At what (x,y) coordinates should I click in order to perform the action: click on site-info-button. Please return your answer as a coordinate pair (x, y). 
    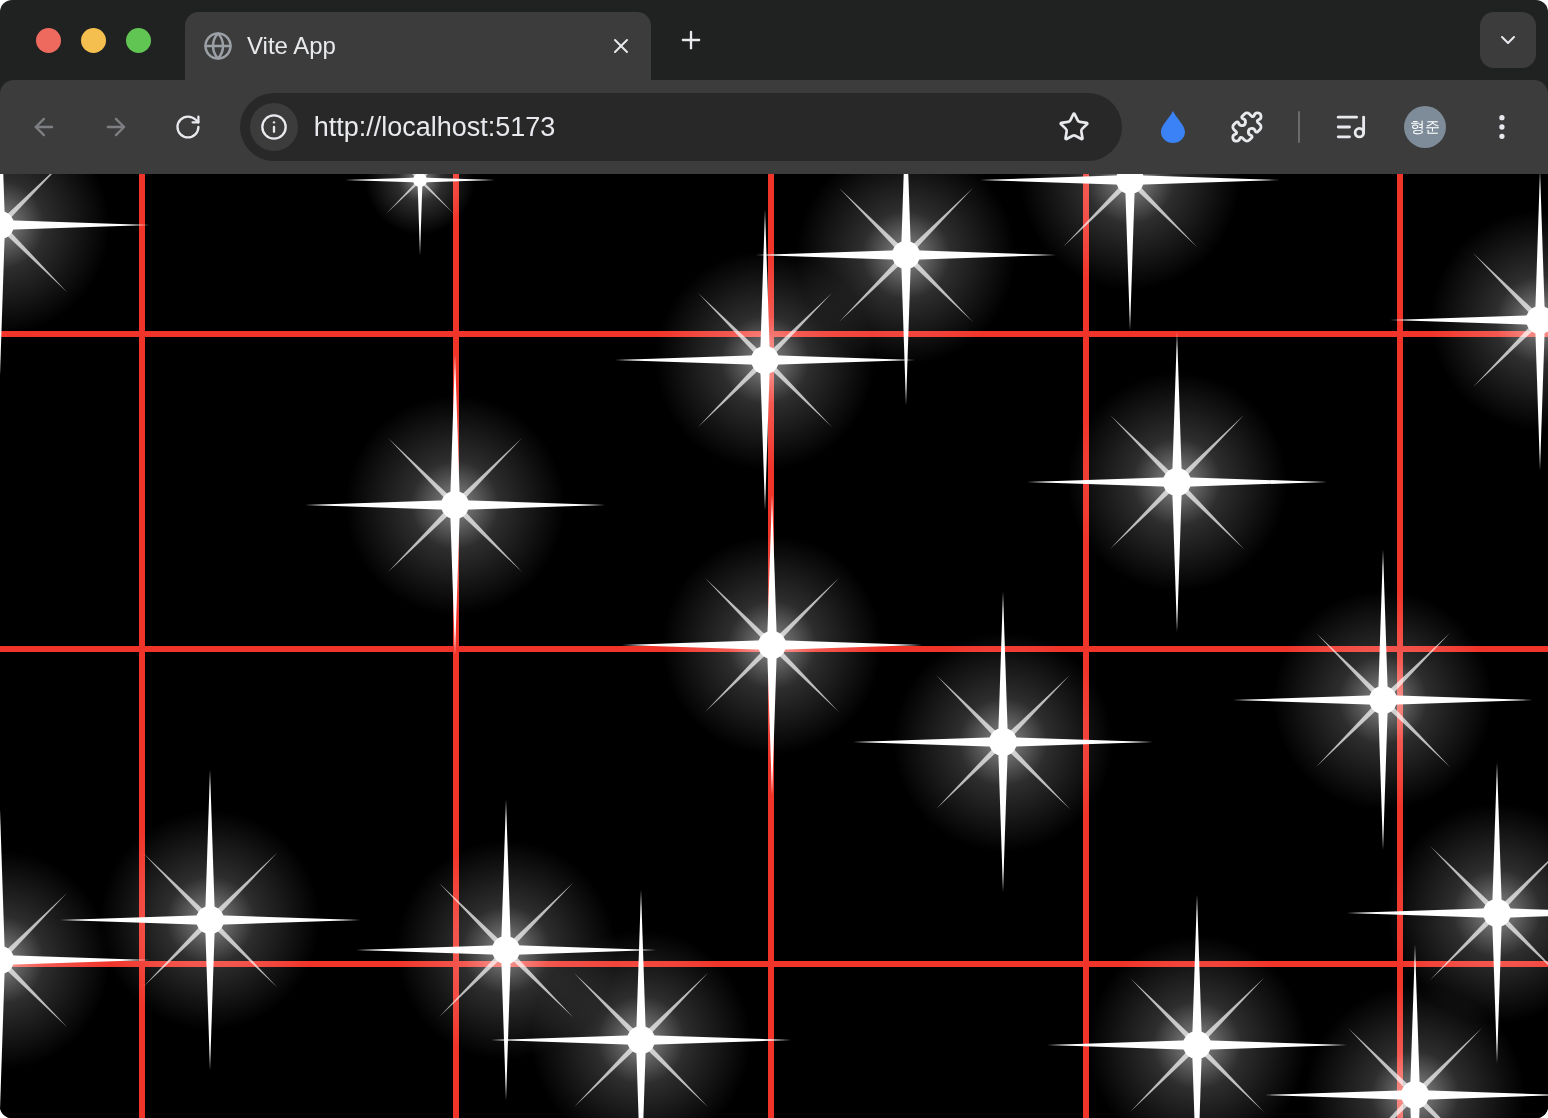
    Looking at the image, I should click on (273, 127).